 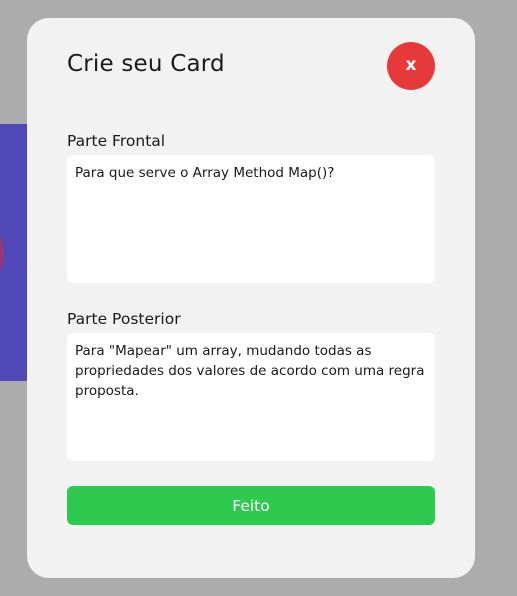 I want to click on back-label: Parte Posterior, so click(x=124, y=319).